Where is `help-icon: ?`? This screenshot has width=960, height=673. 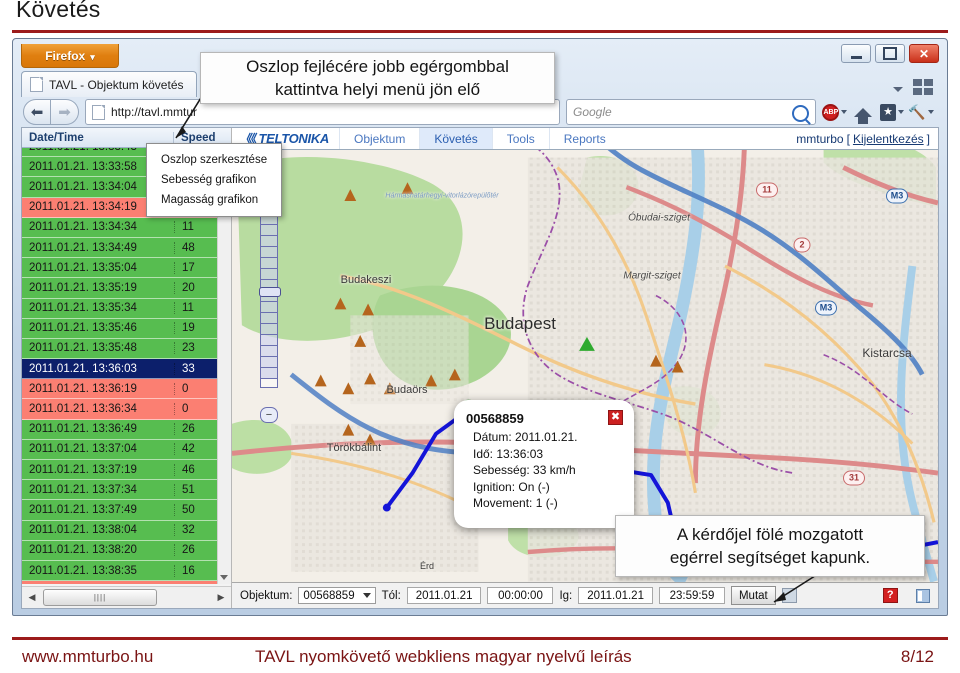
help-icon: ? is located at coordinates (890, 595).